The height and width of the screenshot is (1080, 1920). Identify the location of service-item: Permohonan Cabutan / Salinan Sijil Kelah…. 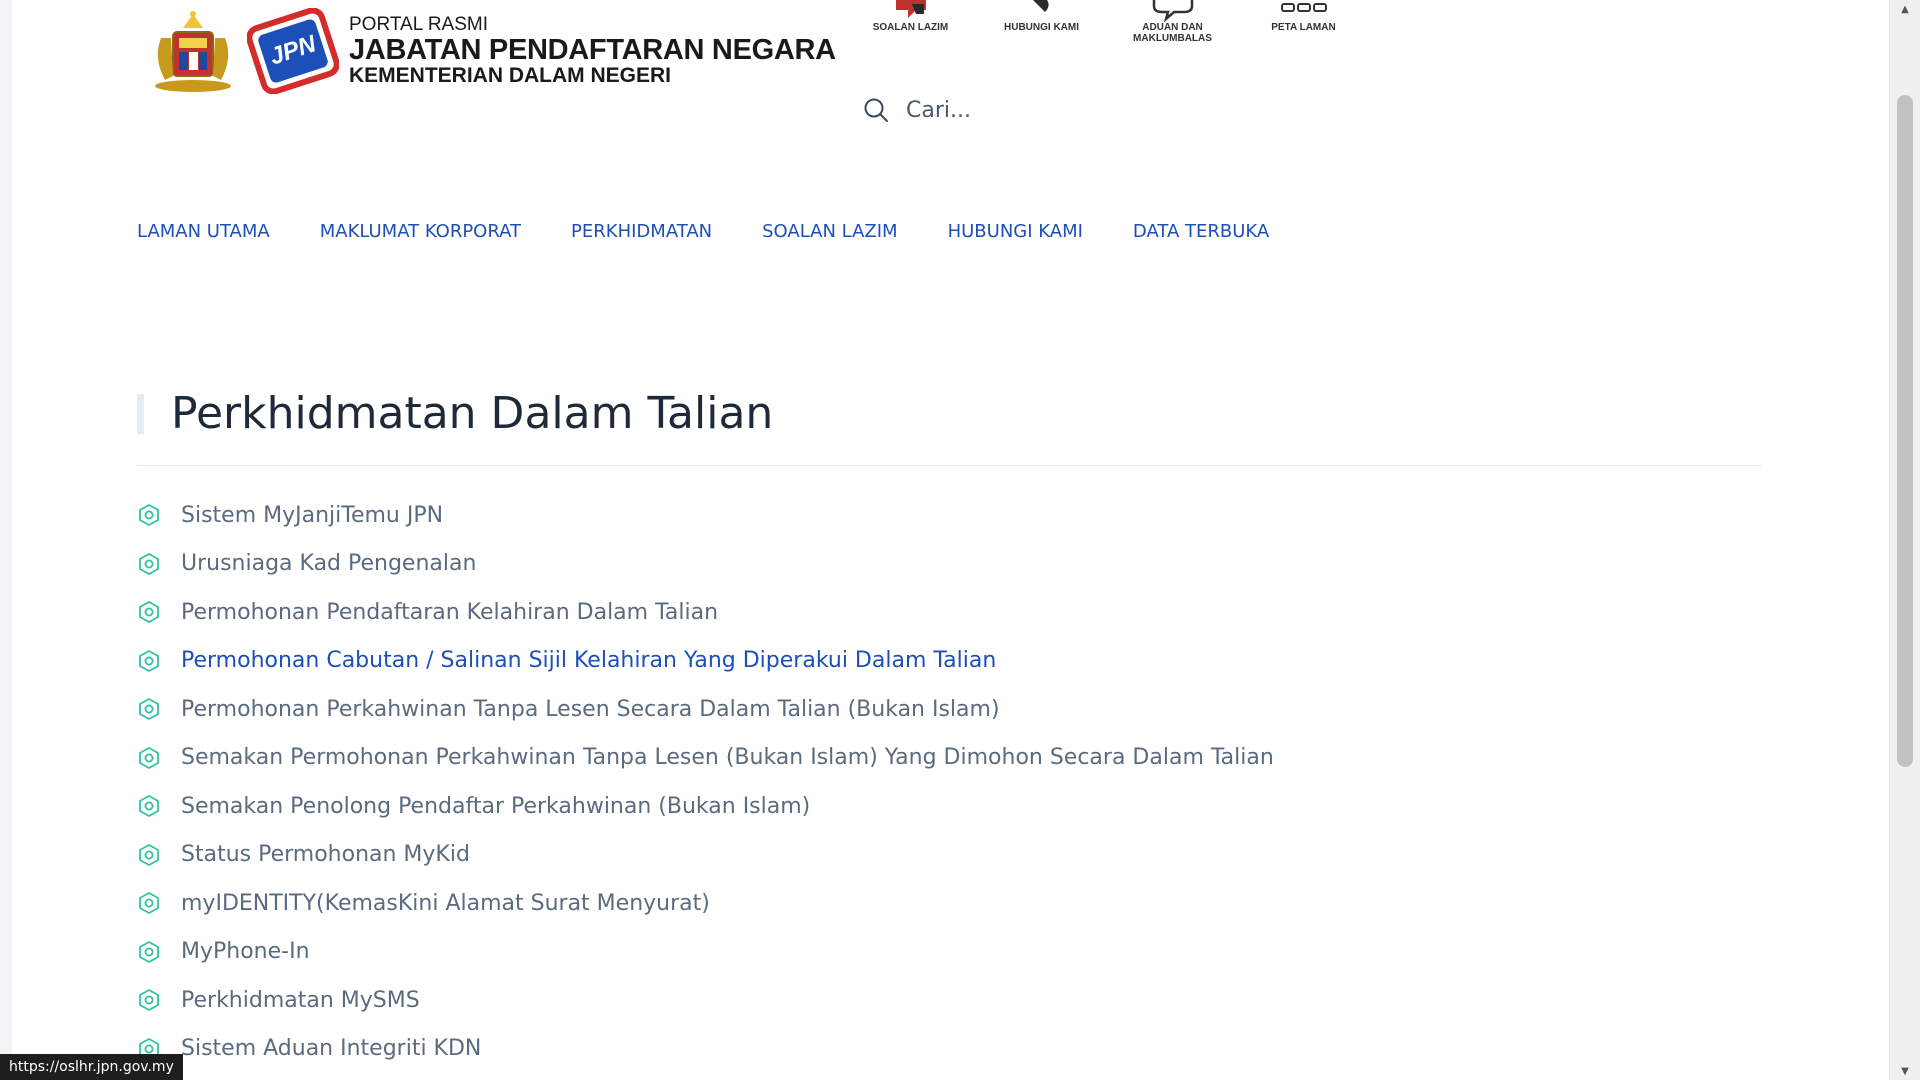
(705, 661).